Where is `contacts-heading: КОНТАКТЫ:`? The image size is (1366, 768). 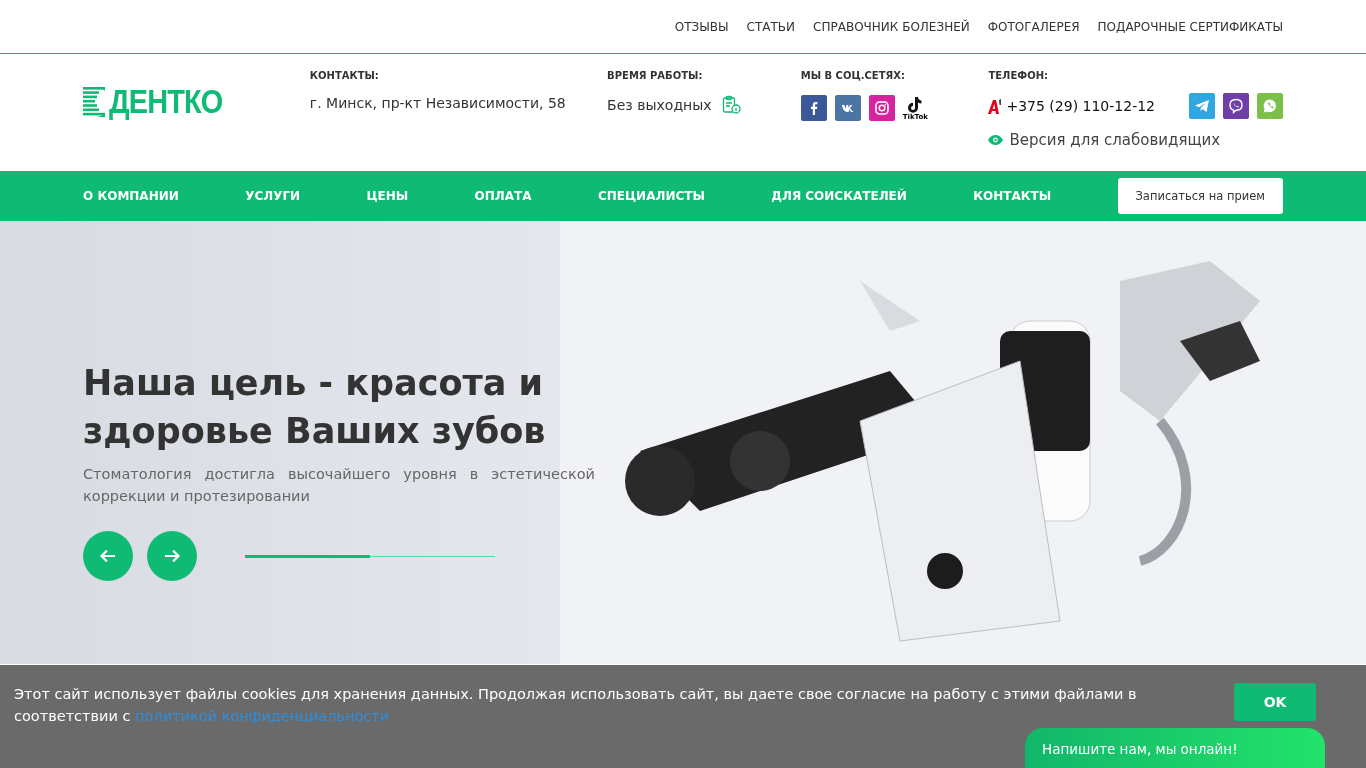 contacts-heading: КОНТАКТЫ: is located at coordinates (344, 75).